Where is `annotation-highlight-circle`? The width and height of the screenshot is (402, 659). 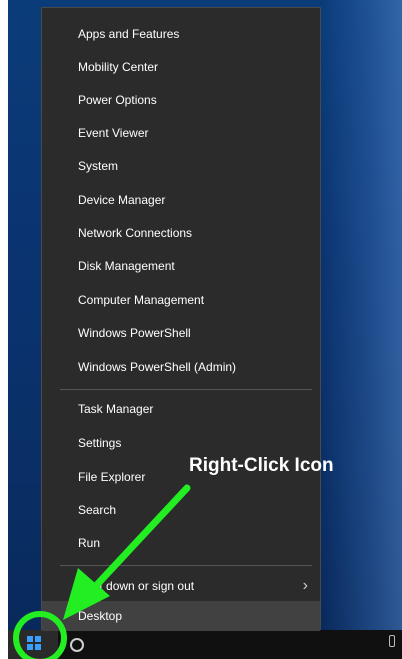
annotation-highlight-circle is located at coordinates (40, 635).